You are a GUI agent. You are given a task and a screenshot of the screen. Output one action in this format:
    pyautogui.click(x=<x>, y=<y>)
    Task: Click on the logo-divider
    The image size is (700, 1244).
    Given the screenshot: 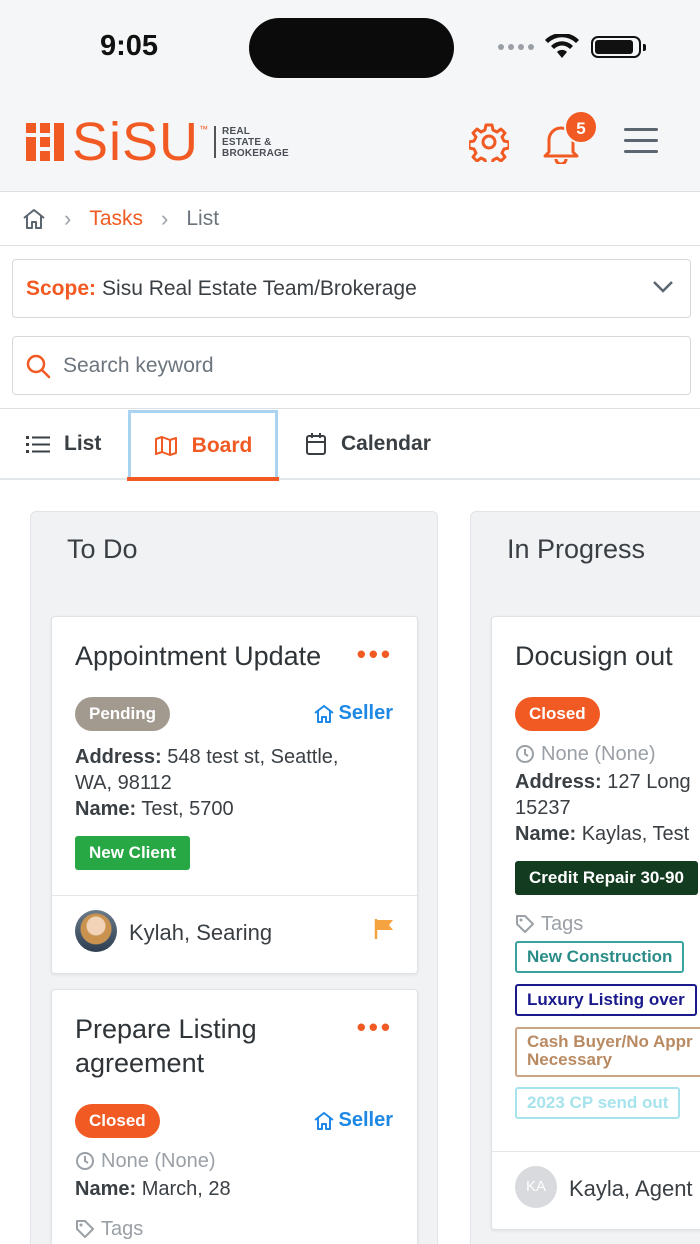 What is the action you would take?
    pyautogui.click(x=215, y=142)
    